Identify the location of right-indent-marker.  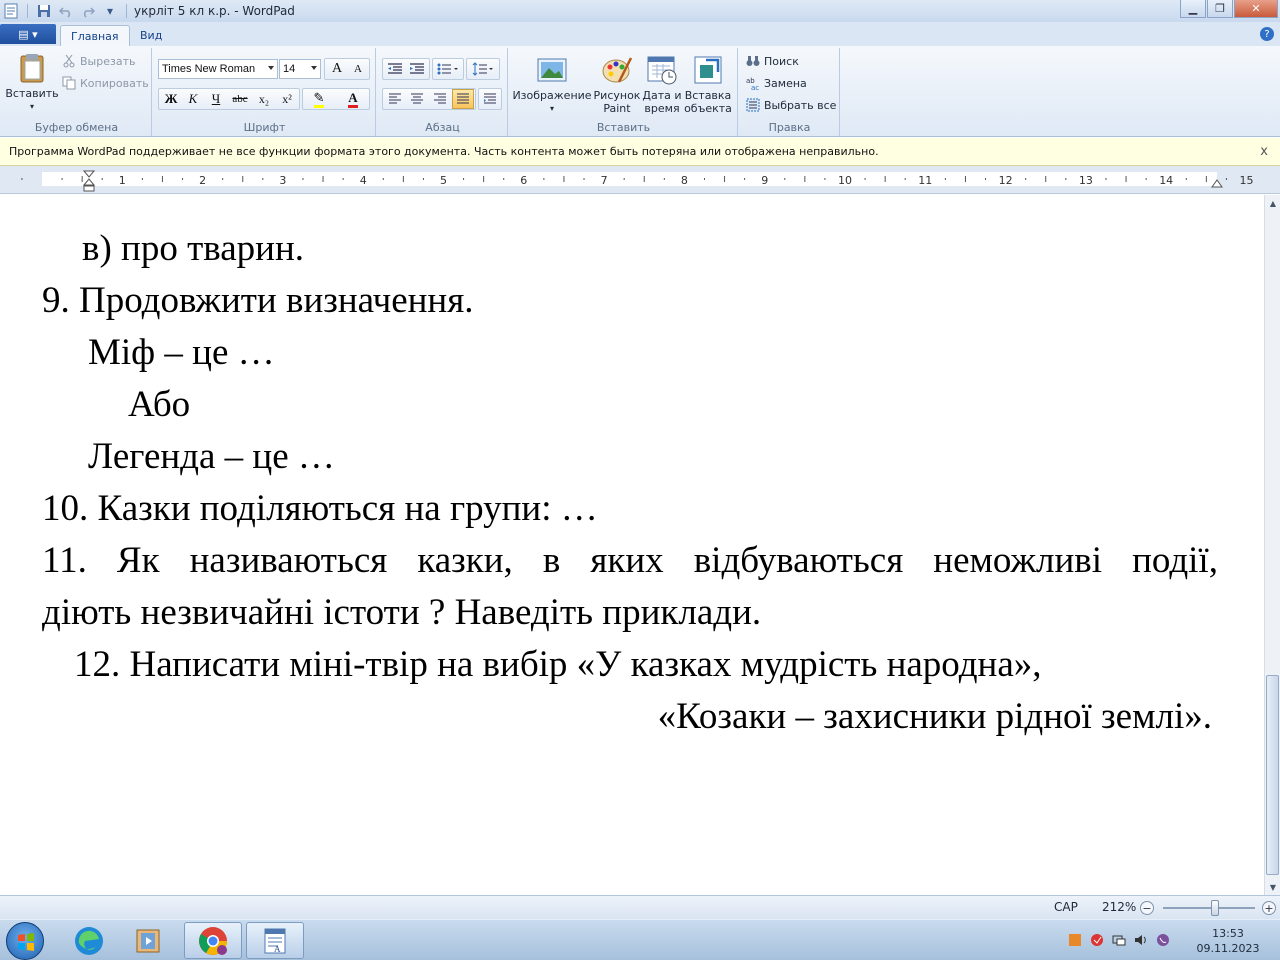
(1217, 182).